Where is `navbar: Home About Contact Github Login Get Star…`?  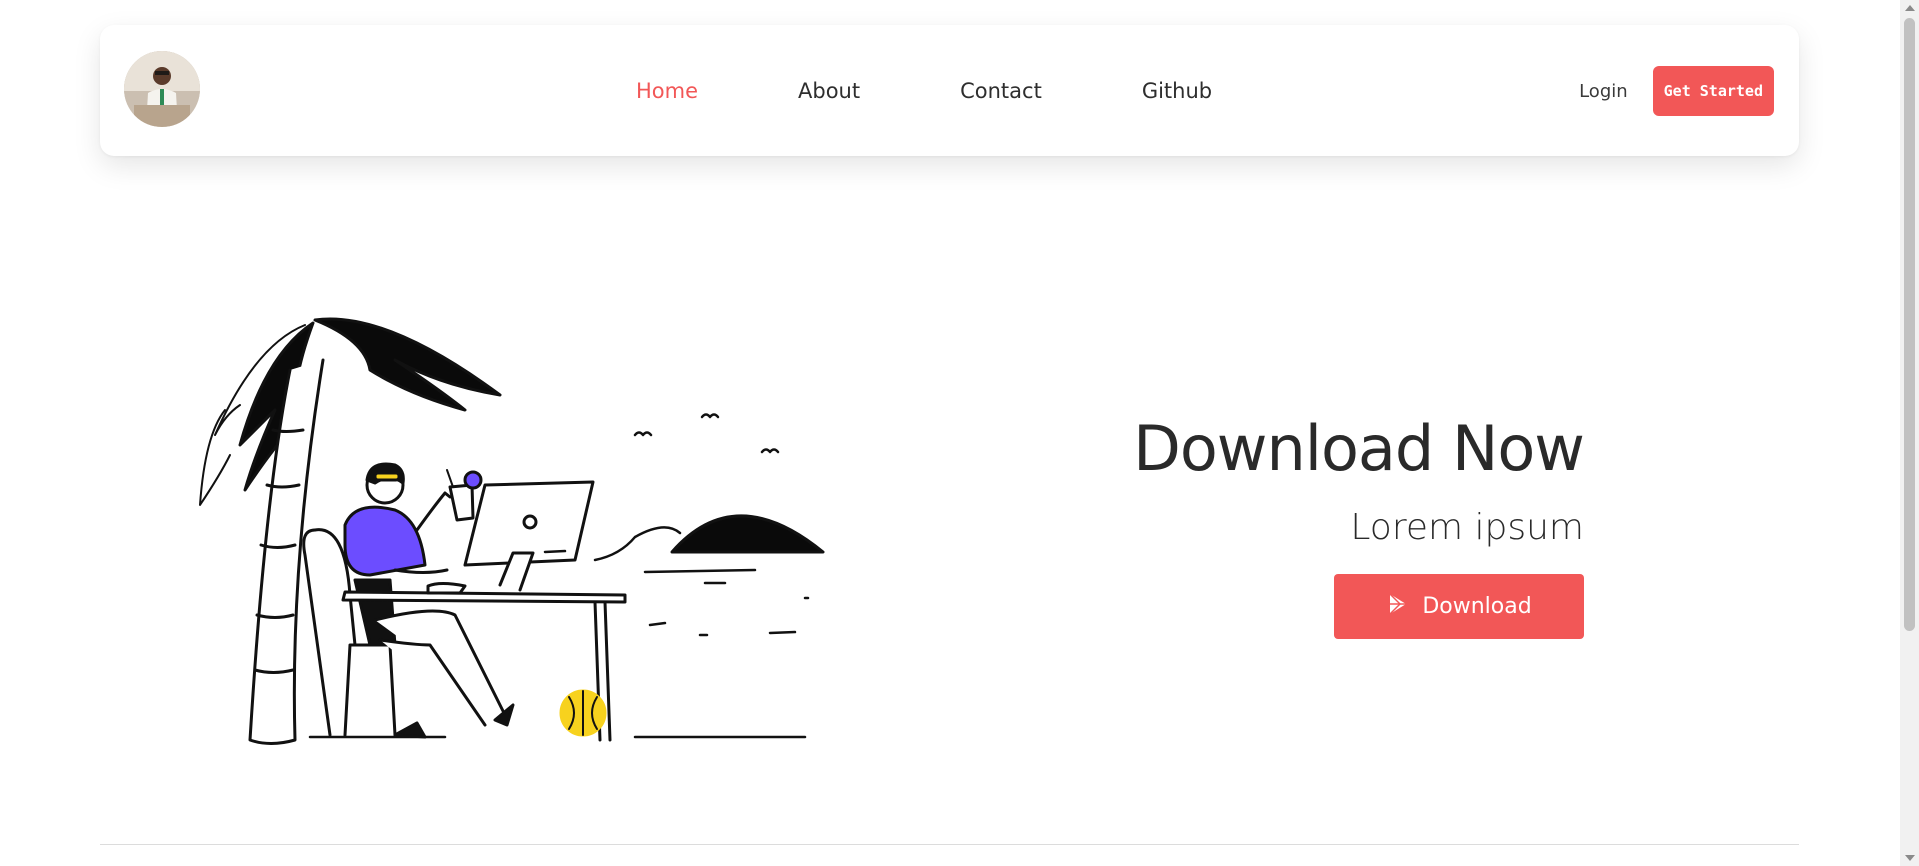 navbar: Home About Contact Github Login Get Star… is located at coordinates (949, 90).